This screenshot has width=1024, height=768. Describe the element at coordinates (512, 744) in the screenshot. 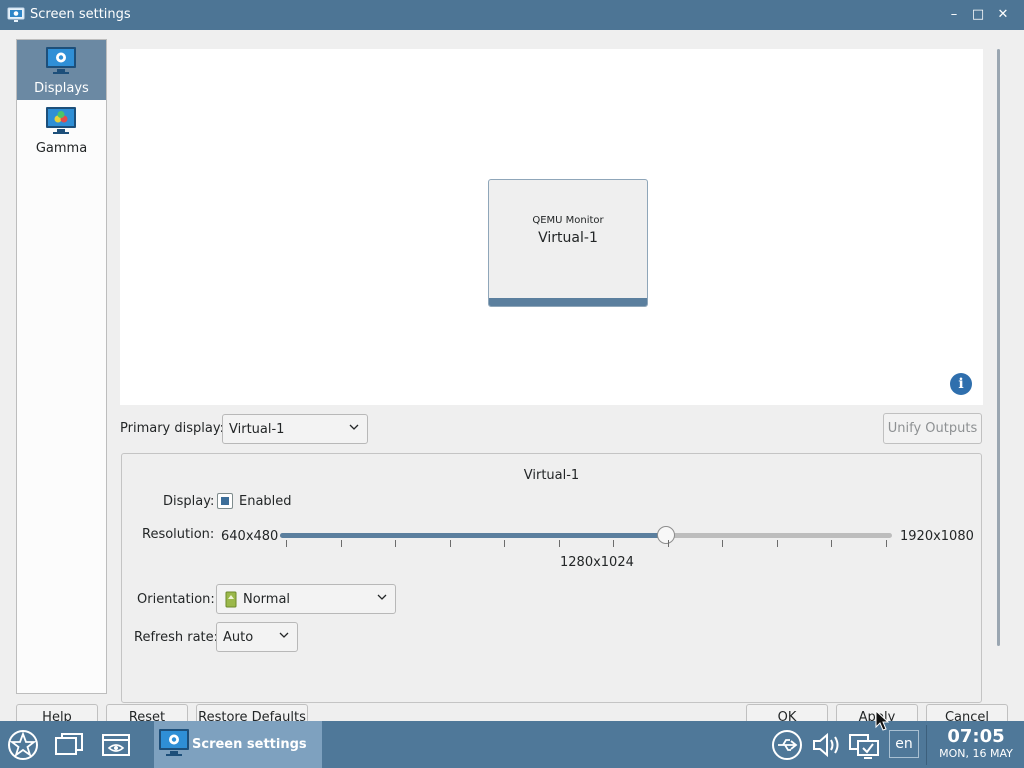

I see `taskbar: Screen settings en 07:05 MON, 16 MAY` at that location.